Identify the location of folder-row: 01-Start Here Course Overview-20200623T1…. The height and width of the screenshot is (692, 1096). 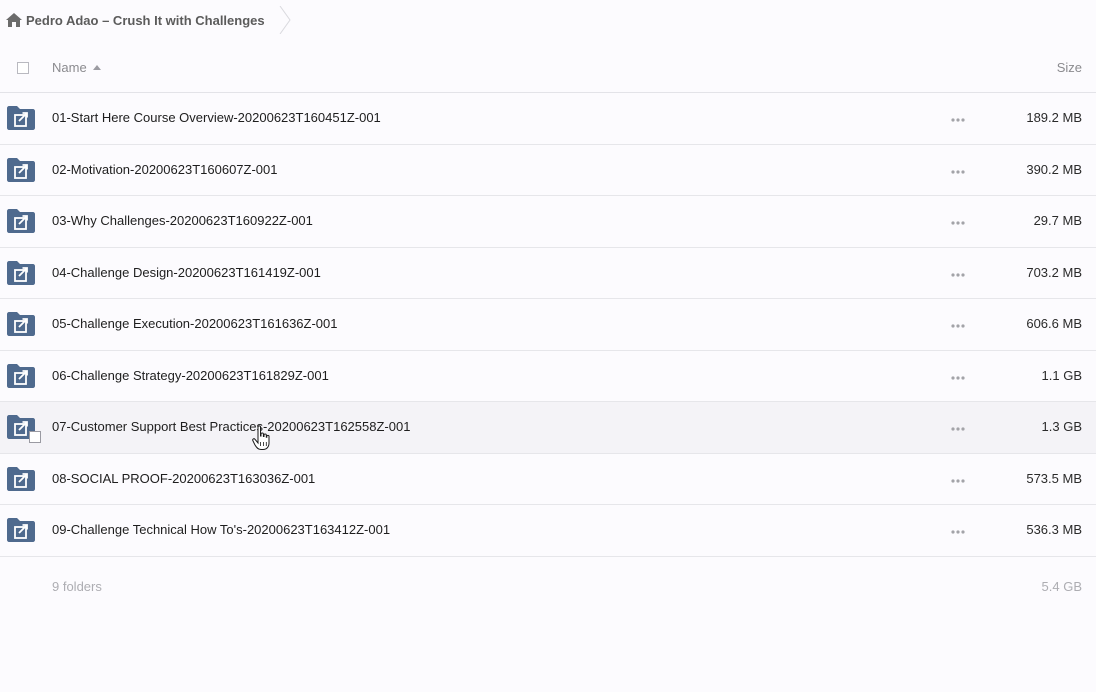
(548, 119).